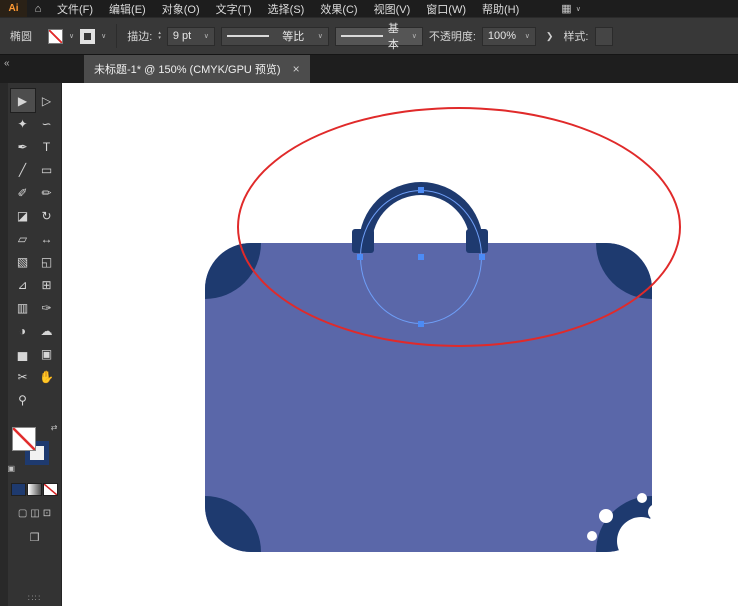  I want to click on opacity-dropdown: 100% ∨, so click(508, 36).